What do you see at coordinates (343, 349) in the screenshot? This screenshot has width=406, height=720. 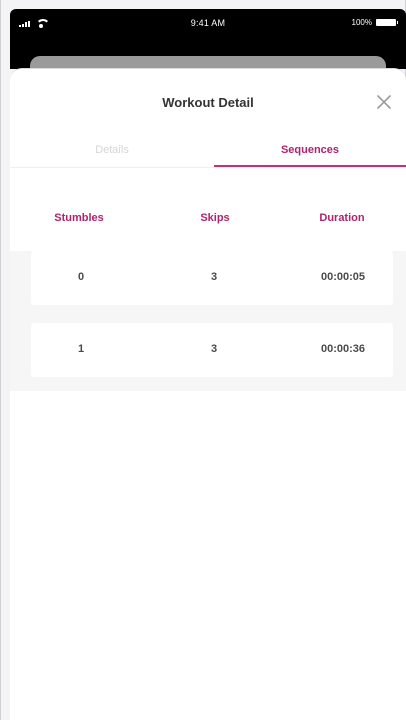 I see `cell-duration: 00:00:36` at bounding box center [343, 349].